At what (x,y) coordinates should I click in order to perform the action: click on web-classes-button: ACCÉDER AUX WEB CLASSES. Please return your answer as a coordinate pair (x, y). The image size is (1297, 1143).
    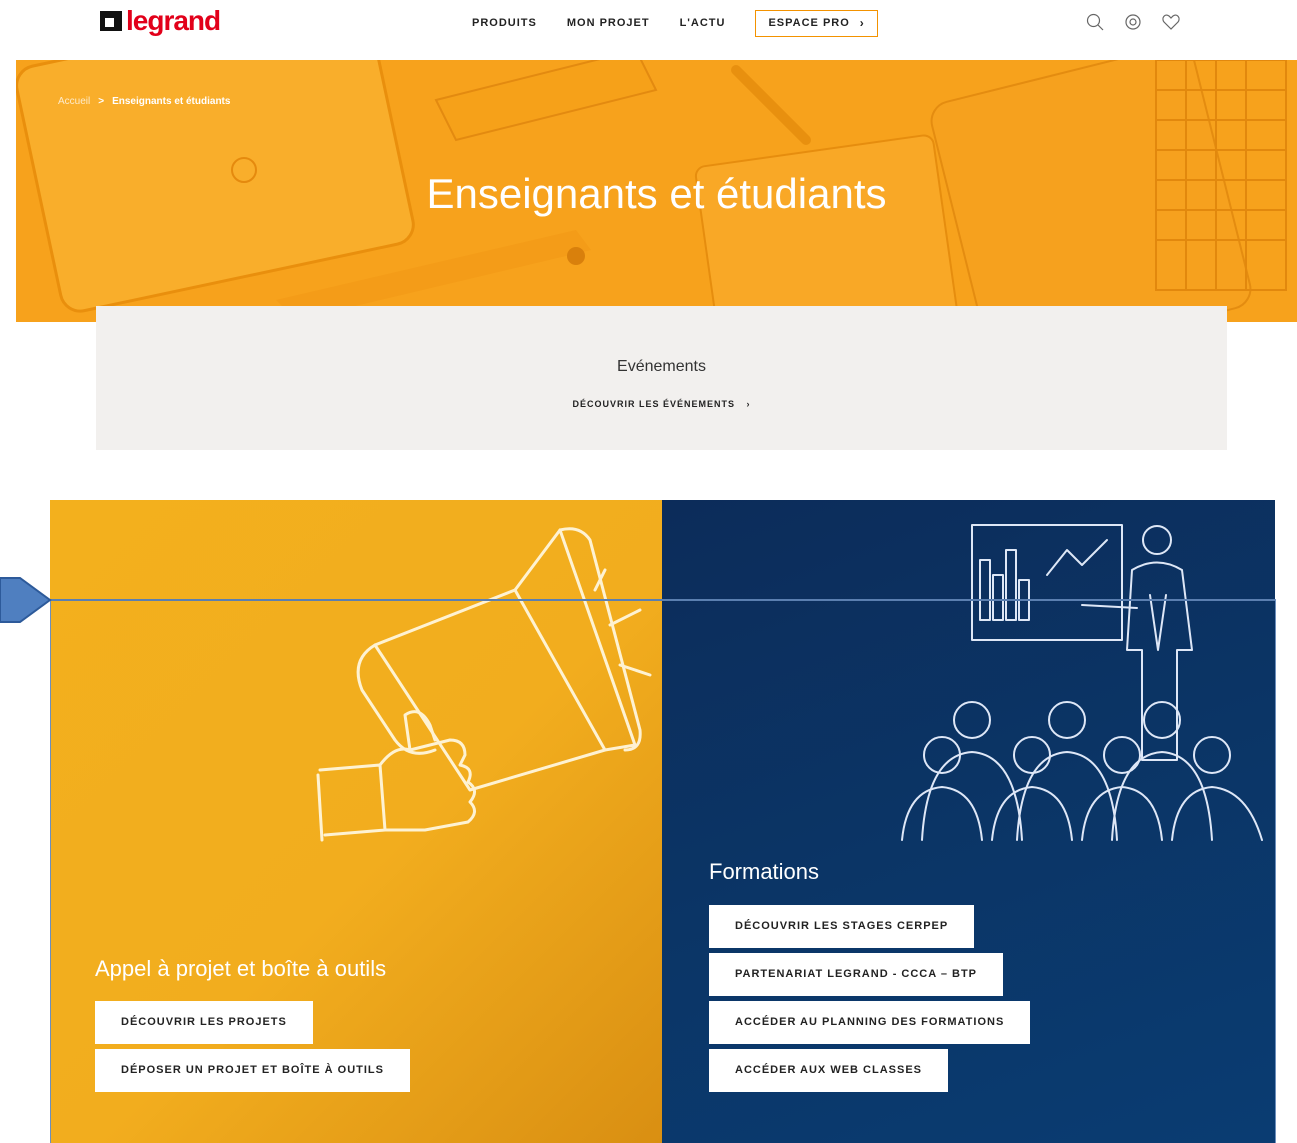
    Looking at the image, I should click on (828, 1070).